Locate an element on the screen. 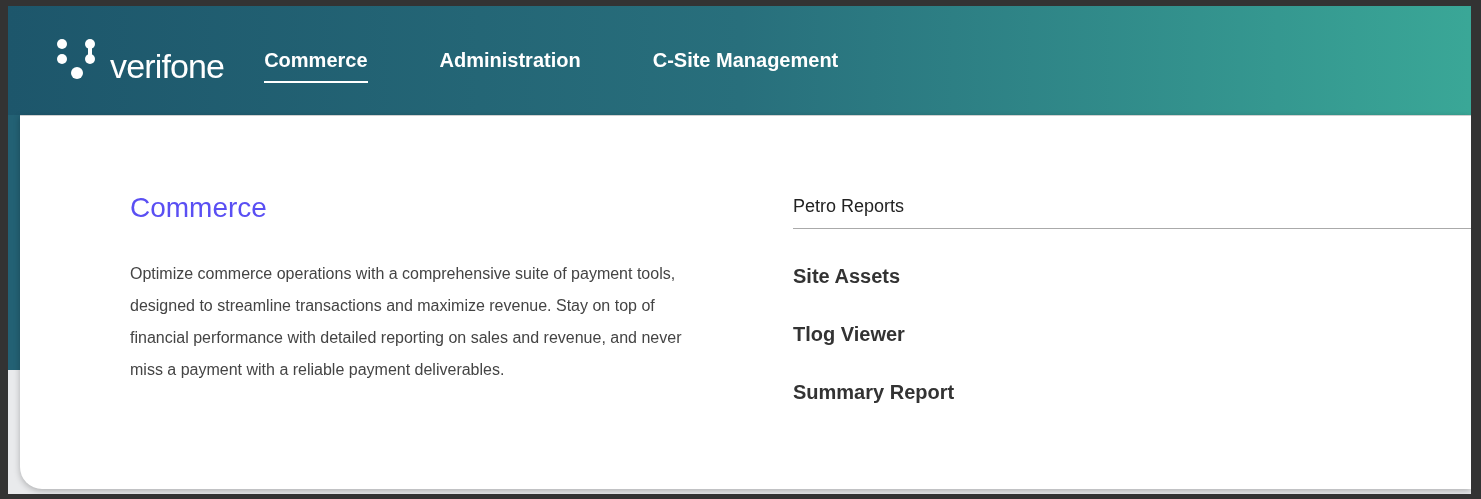  nav-tab: Administration is located at coordinates (510, 63).